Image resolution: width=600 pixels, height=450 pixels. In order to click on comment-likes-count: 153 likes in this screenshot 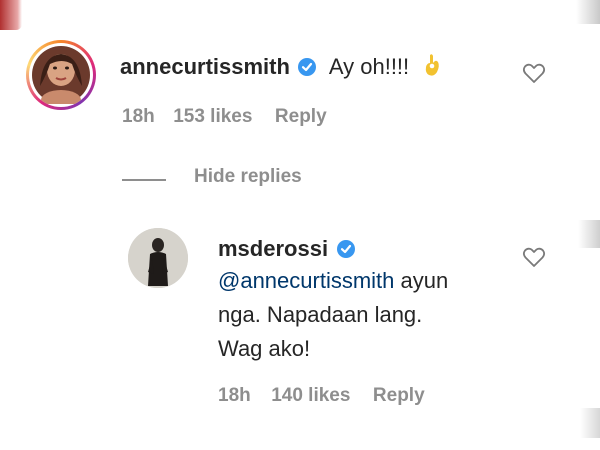, I will do `click(212, 116)`.